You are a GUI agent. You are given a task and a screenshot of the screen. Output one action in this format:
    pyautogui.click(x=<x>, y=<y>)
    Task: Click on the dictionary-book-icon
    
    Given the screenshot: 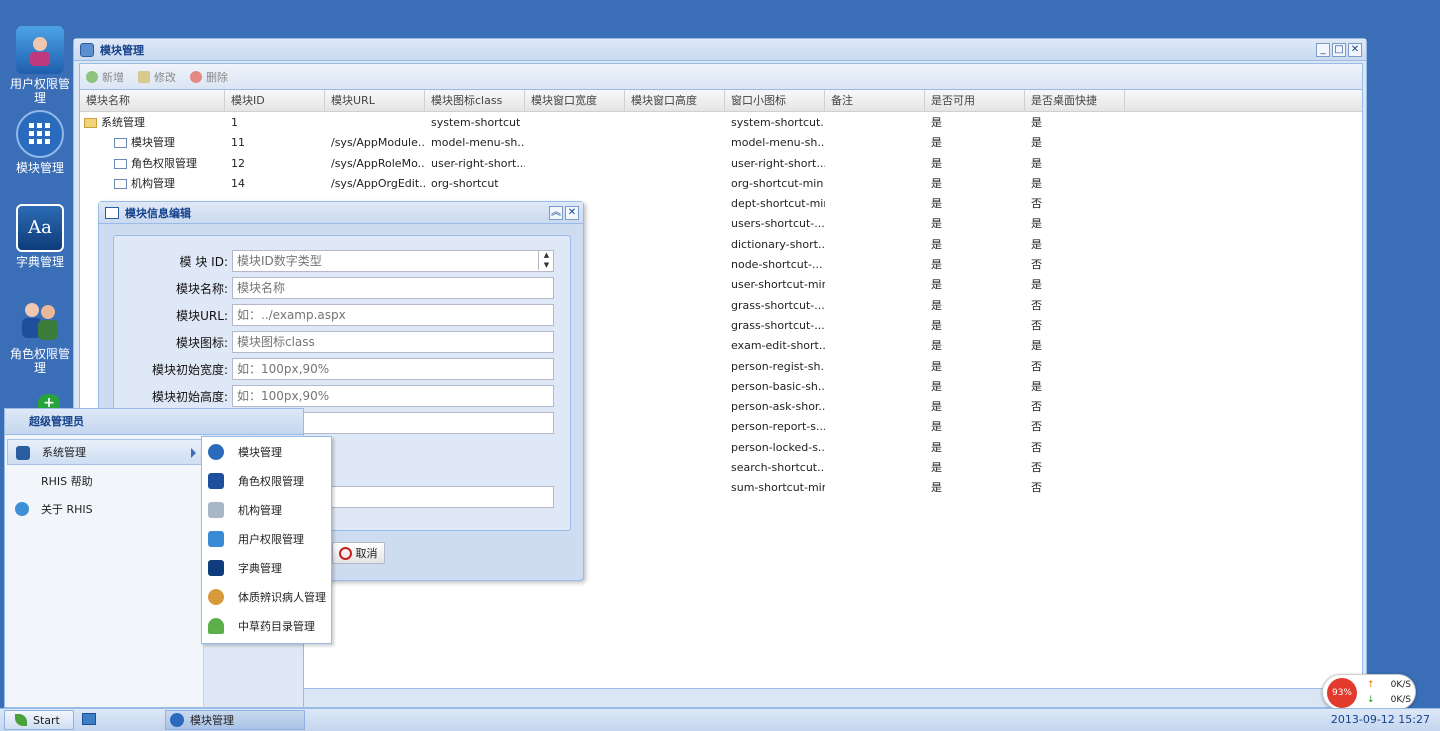 What is the action you would take?
    pyautogui.click(x=216, y=567)
    